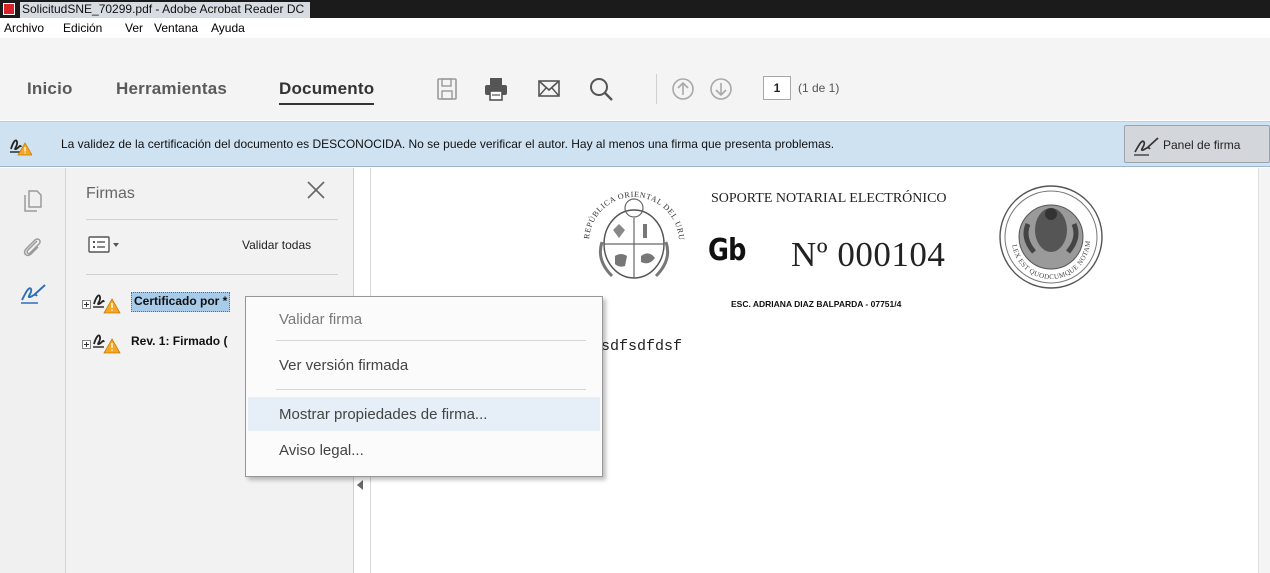 The image size is (1270, 573). What do you see at coordinates (1202, 145) in the screenshot?
I see `signature-panel-label: Panel de firma` at bounding box center [1202, 145].